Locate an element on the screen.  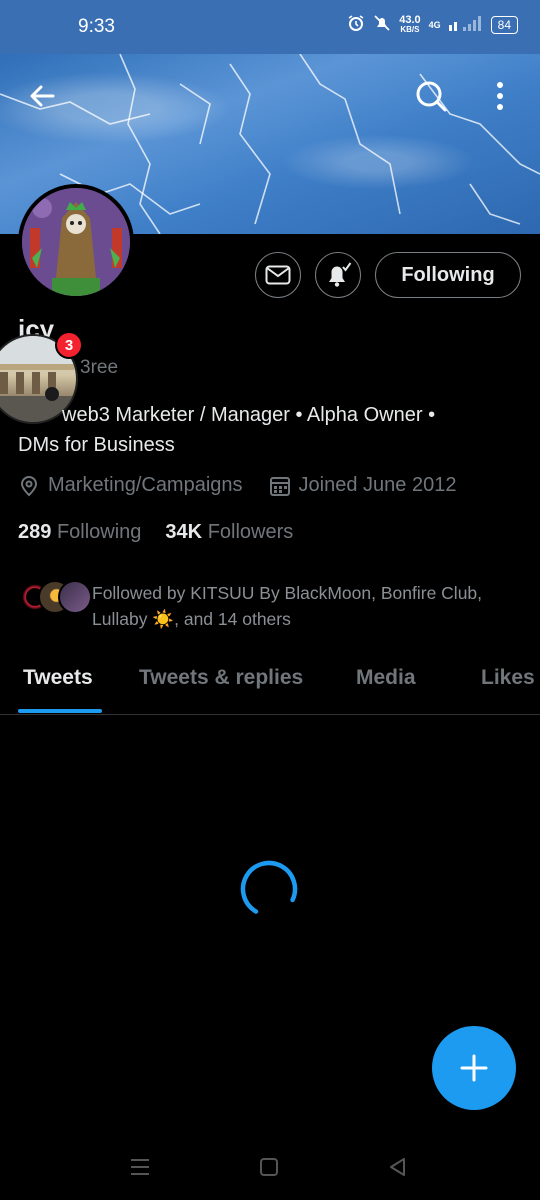
triangle-back-icon is located at coordinates (397, 1167).